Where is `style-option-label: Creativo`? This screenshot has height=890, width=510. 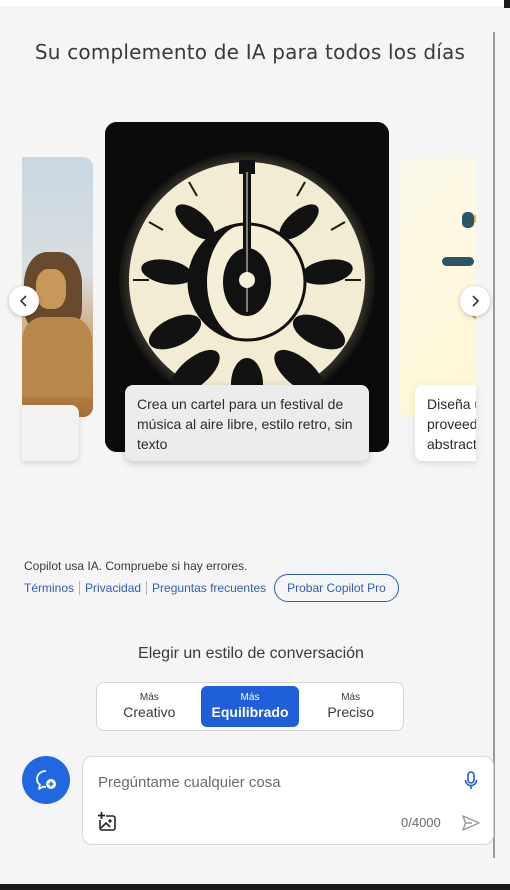 style-option-label: Creativo is located at coordinates (149, 712).